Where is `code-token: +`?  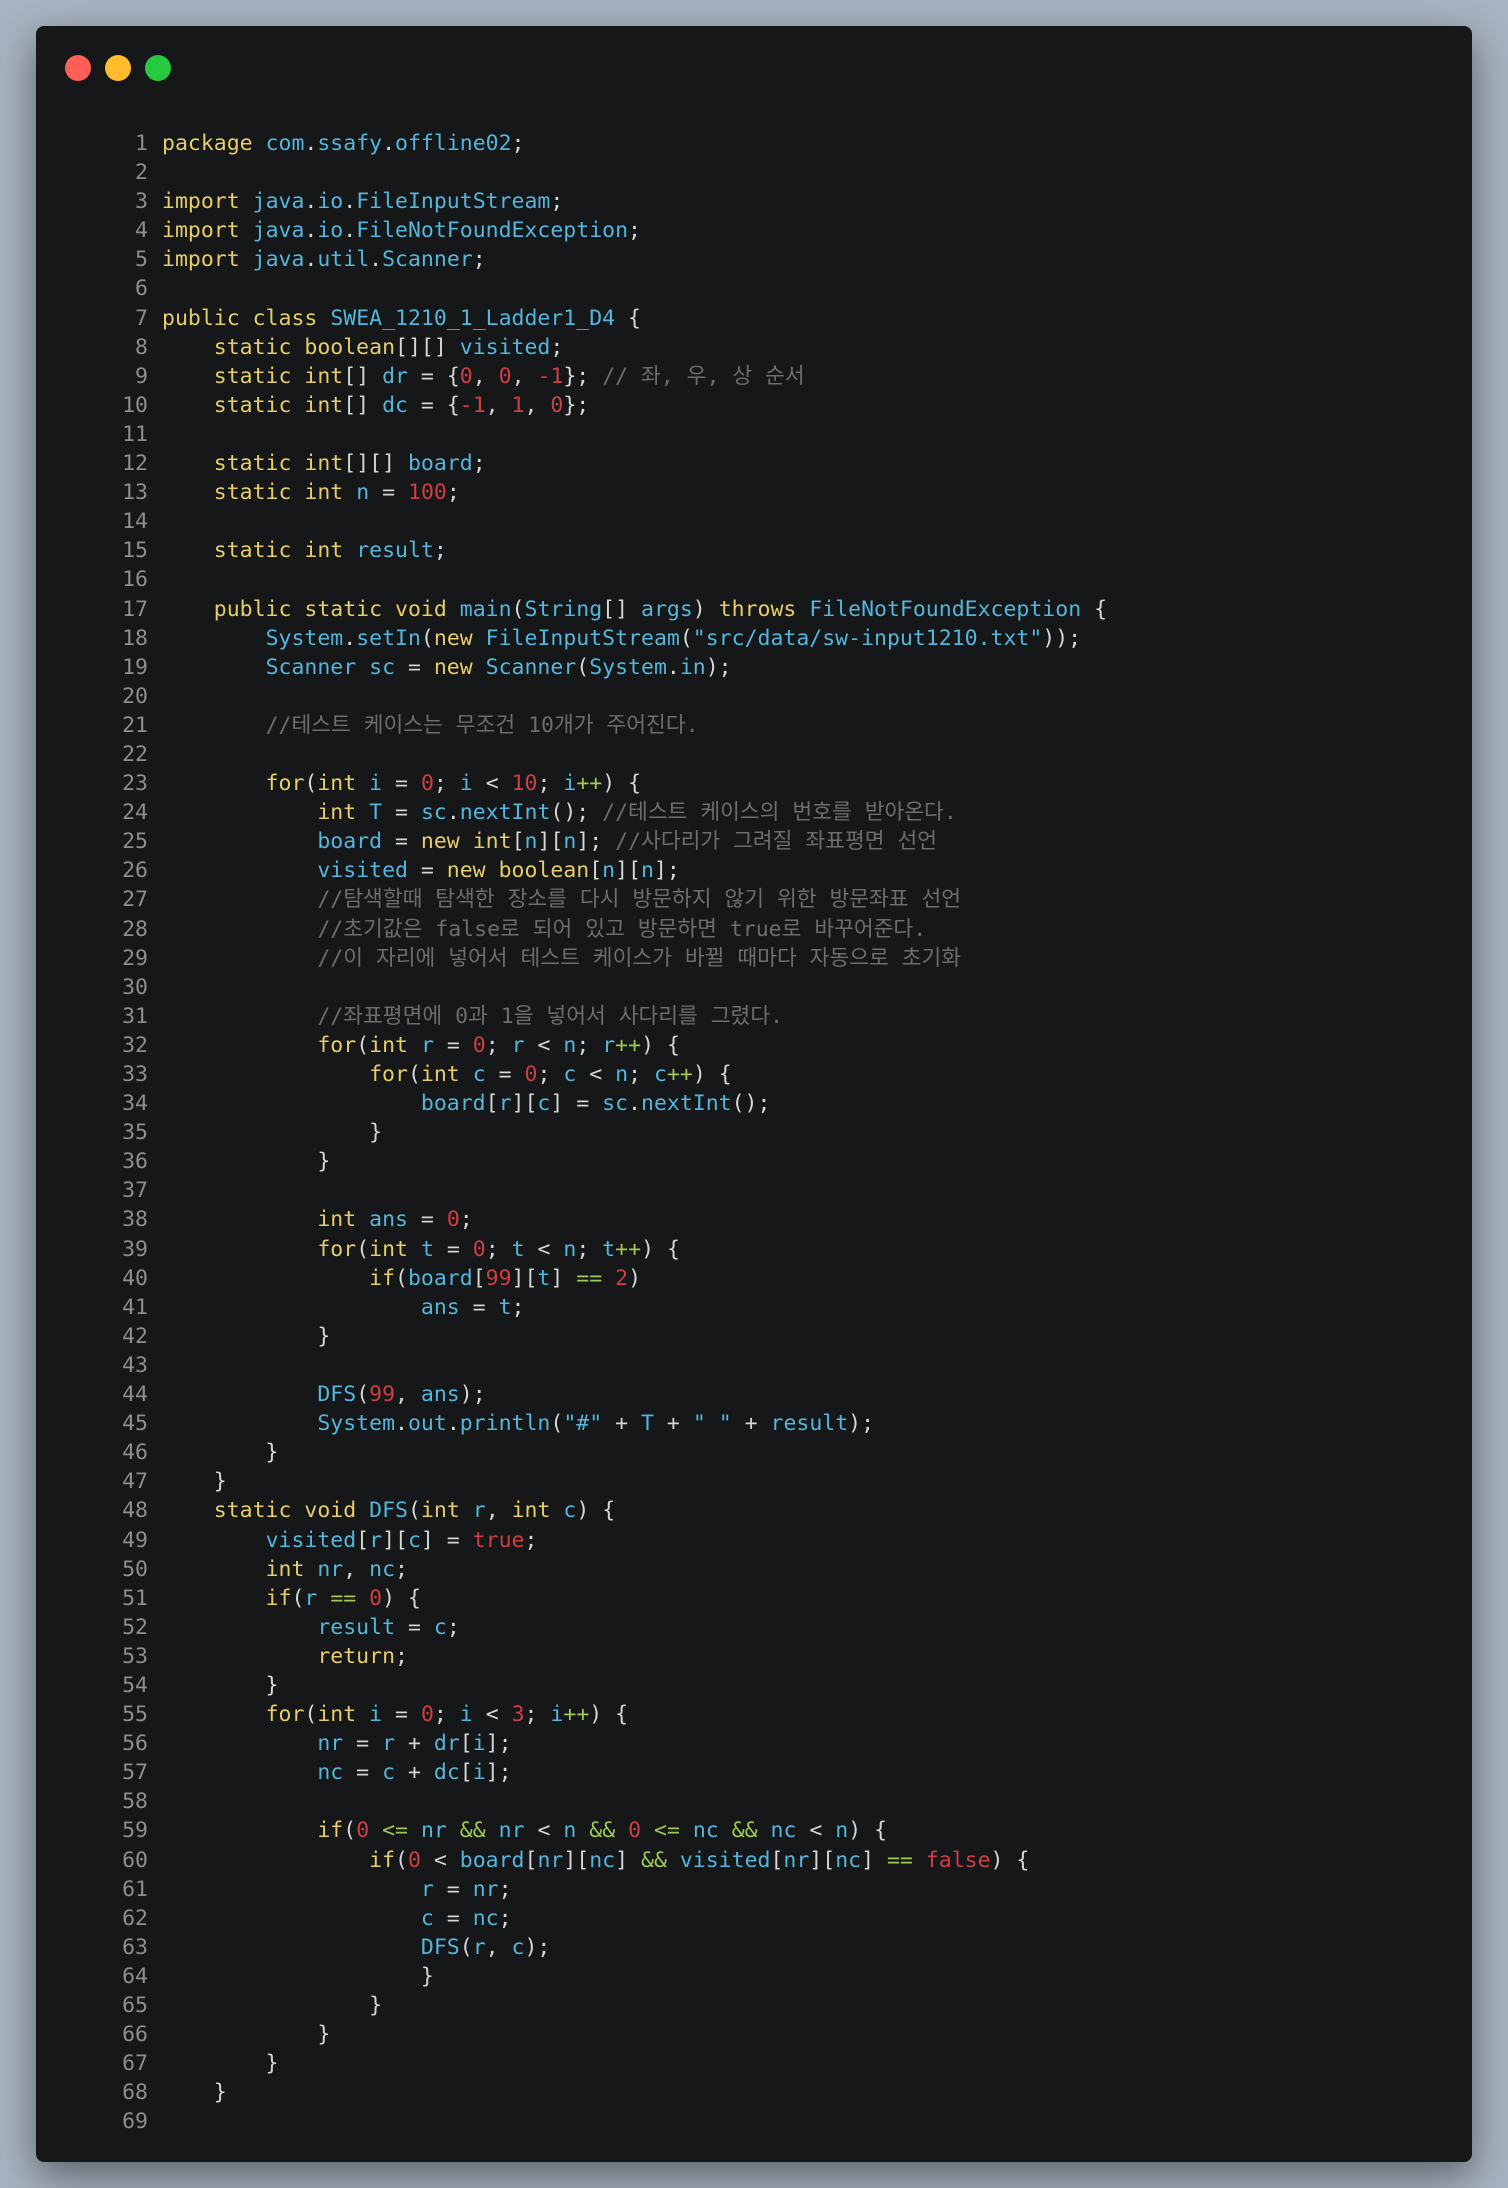 code-token: + is located at coordinates (622, 1424).